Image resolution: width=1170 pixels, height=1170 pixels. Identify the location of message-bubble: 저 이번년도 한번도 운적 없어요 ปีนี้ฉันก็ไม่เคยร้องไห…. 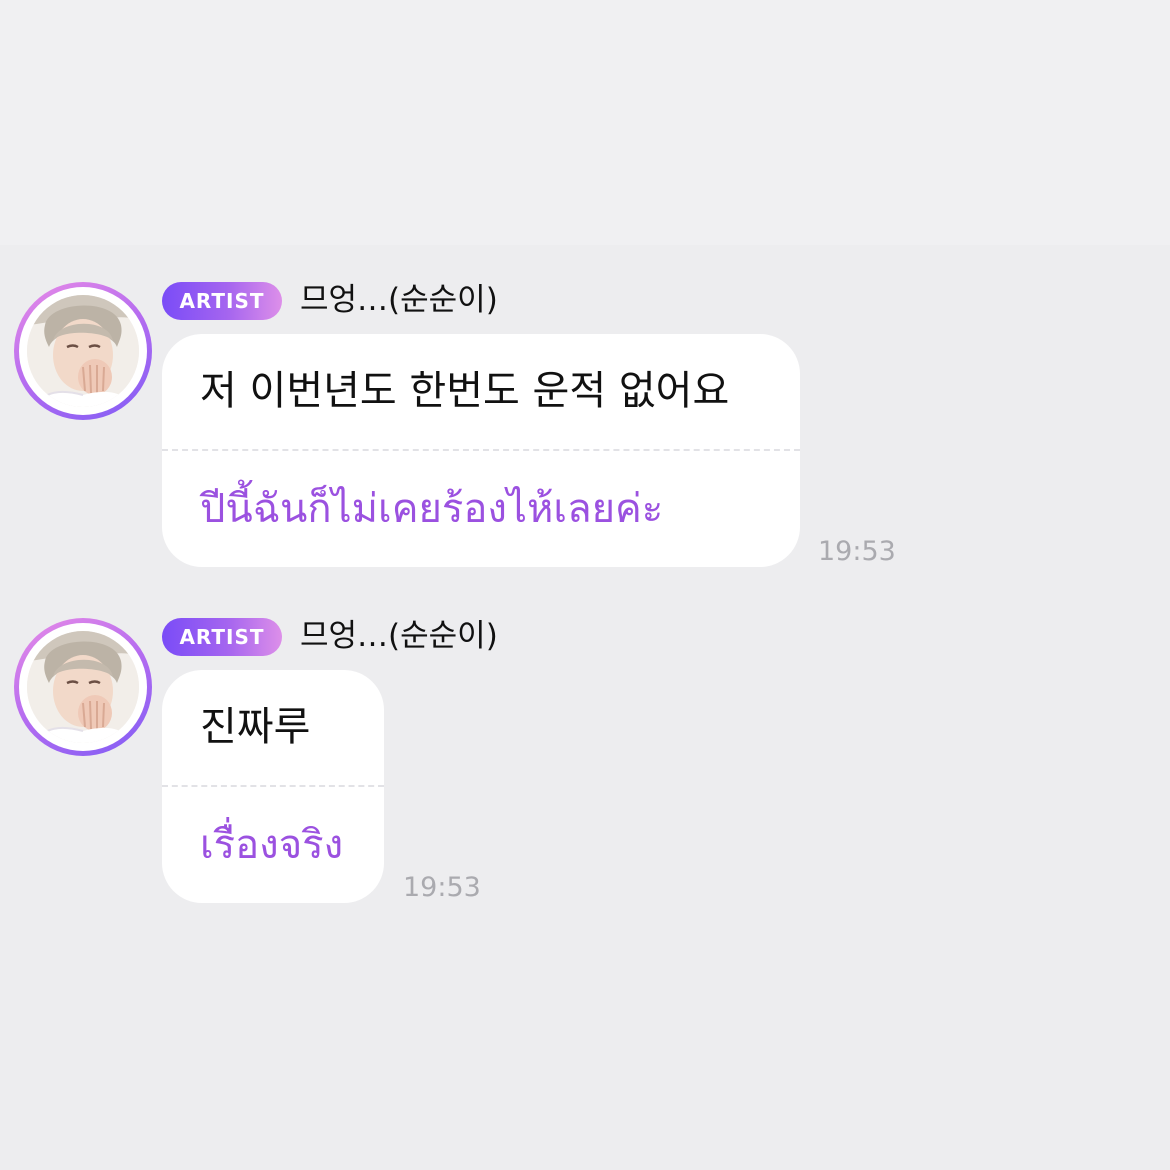
(481, 450).